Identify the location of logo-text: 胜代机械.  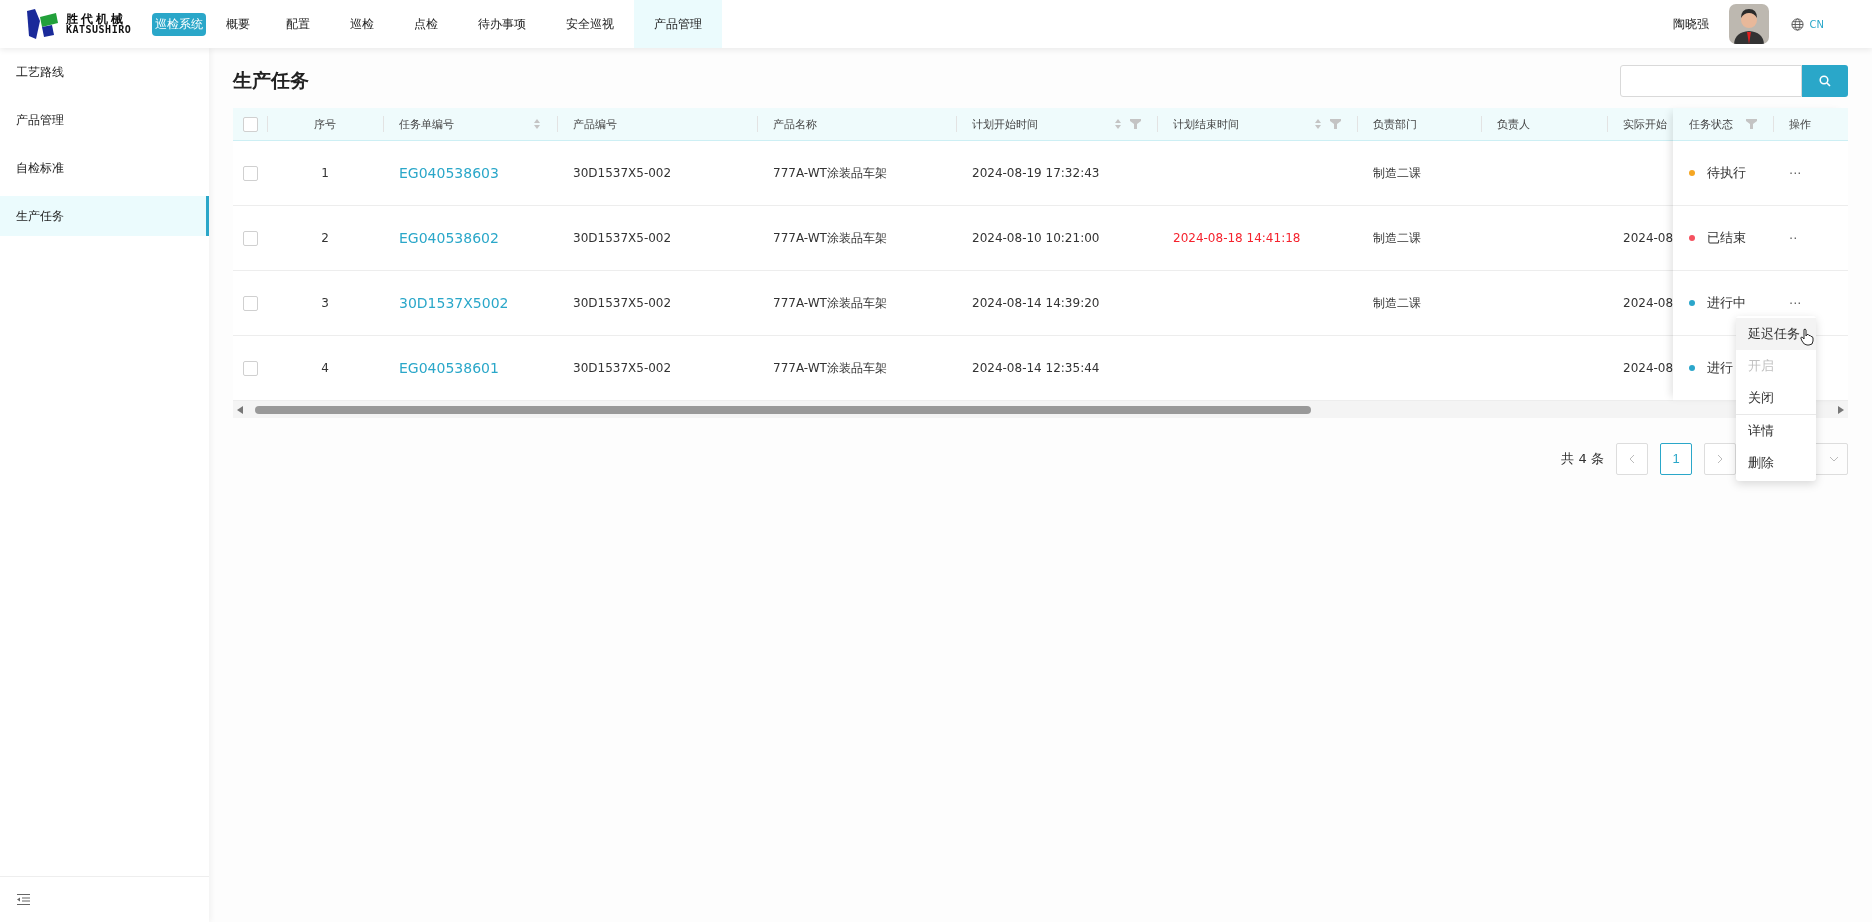
(96, 19).